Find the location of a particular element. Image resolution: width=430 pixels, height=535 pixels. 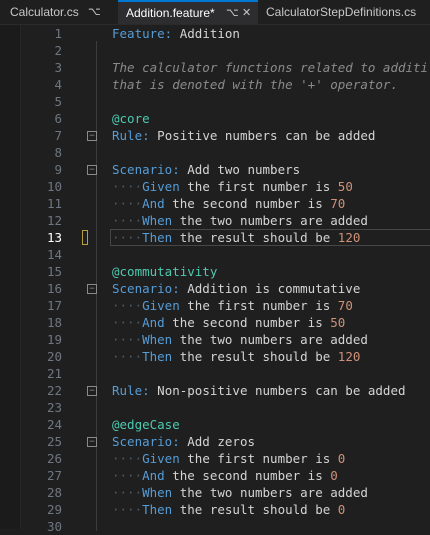

code-text: ····Given the first number is 0 is located at coordinates (228, 458).